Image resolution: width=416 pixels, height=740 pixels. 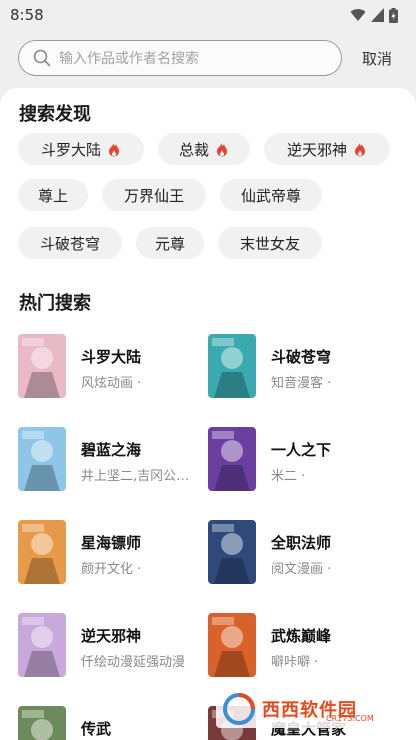 I want to click on discover-title: 搜索发现, so click(x=55, y=114).